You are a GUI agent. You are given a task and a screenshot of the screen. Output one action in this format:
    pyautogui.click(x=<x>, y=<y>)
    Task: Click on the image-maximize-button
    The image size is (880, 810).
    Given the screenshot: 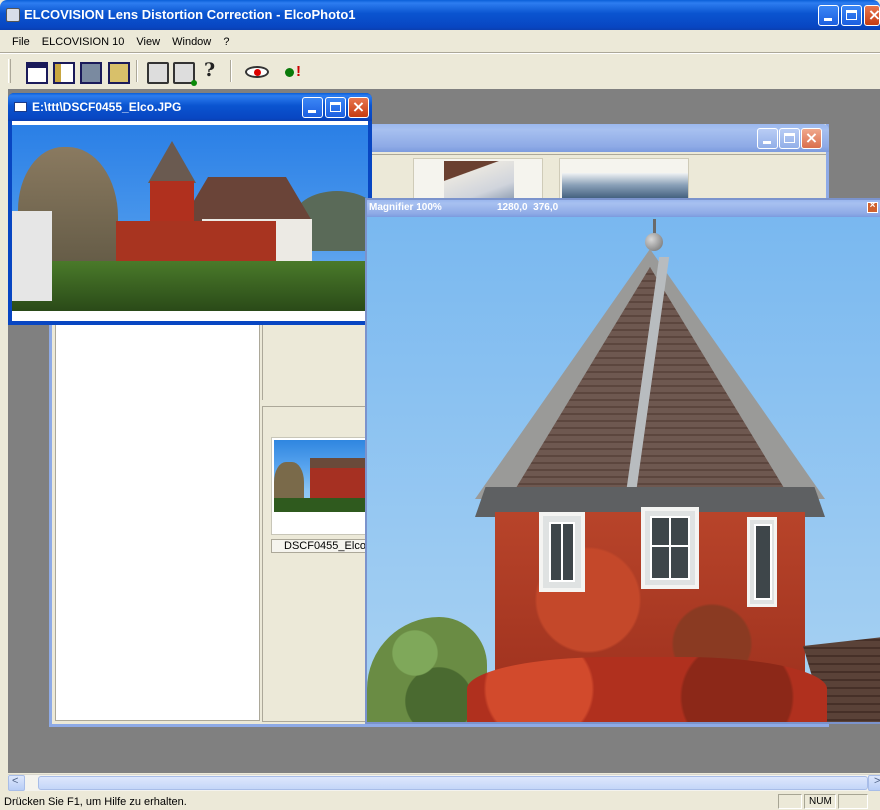 What is the action you would take?
    pyautogui.click(x=335, y=107)
    